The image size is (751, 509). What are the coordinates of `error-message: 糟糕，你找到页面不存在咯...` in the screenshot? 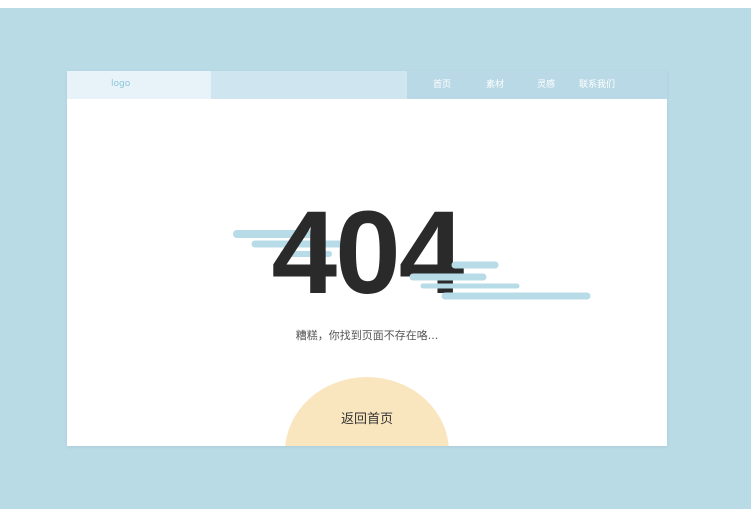 It's located at (367, 335).